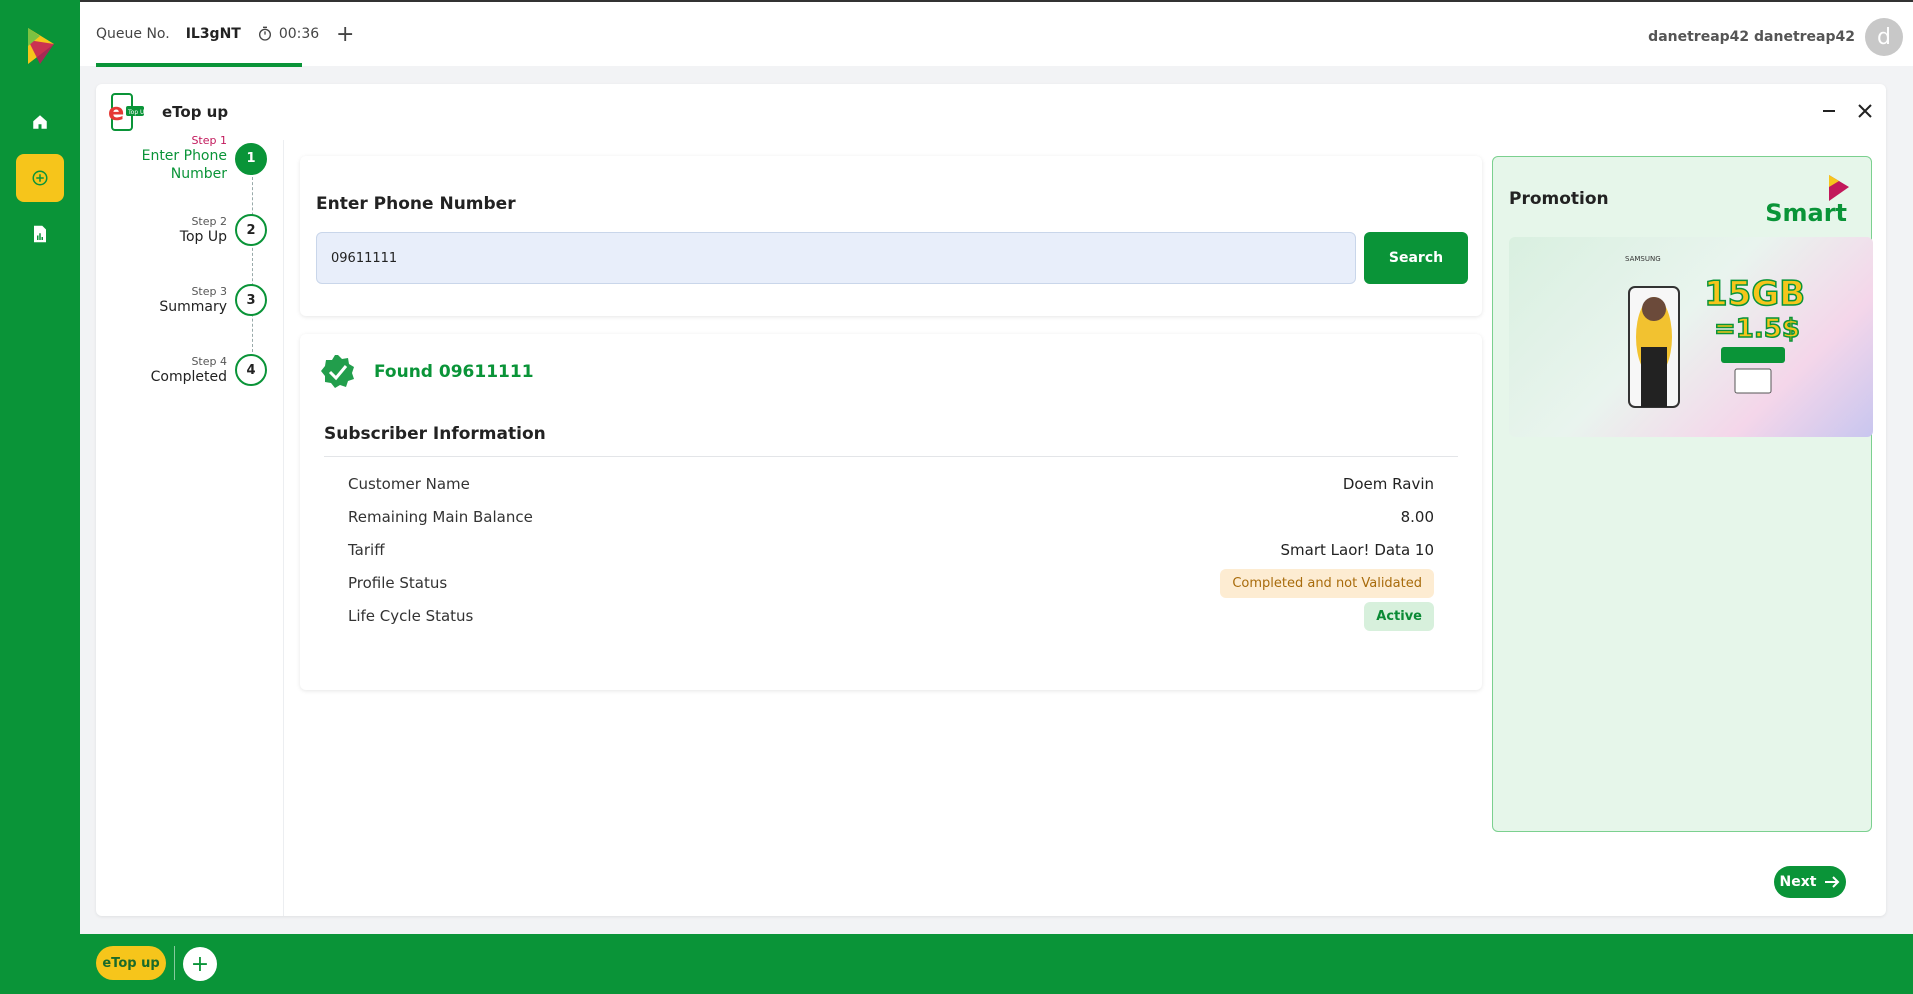  Describe the element at coordinates (1357, 550) in the screenshot. I see `info-value: Smart Laor! Data 10` at that location.